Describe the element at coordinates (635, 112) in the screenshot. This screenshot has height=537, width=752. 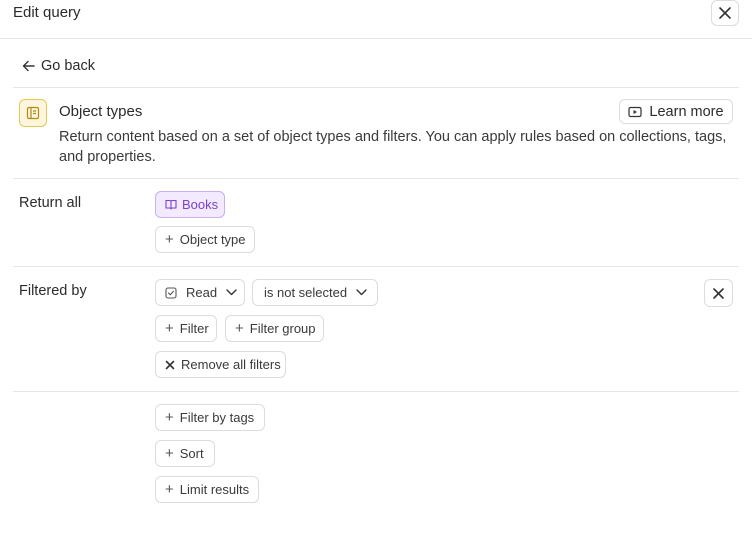
I see `video-icon` at that location.